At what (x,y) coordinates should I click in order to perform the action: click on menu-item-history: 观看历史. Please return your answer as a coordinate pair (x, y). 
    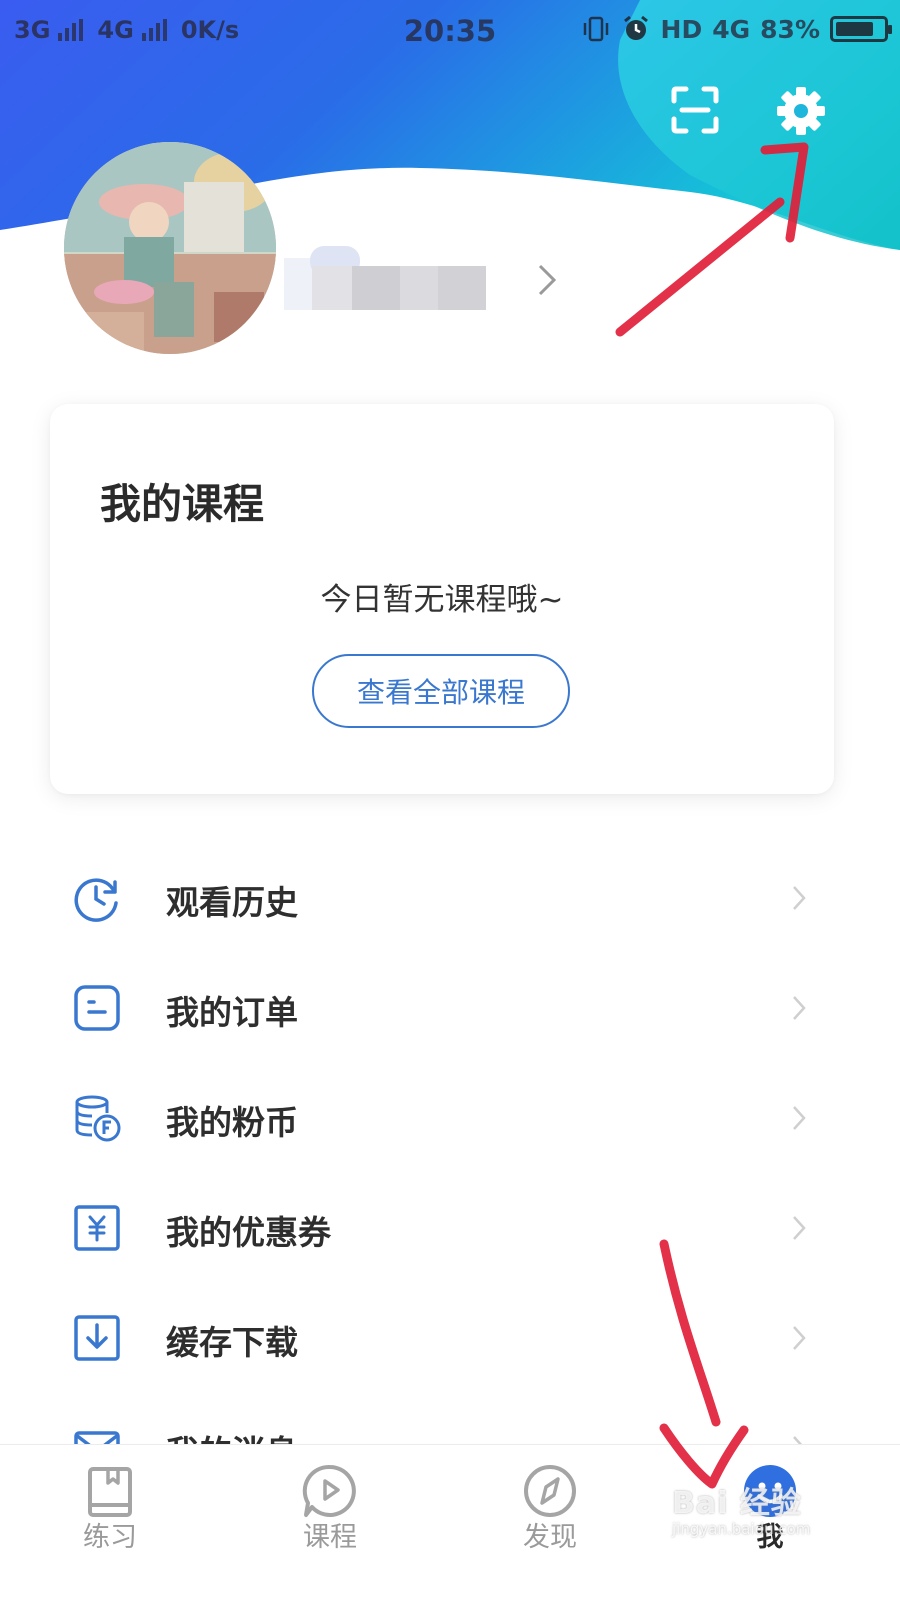
    Looking at the image, I should click on (450, 897).